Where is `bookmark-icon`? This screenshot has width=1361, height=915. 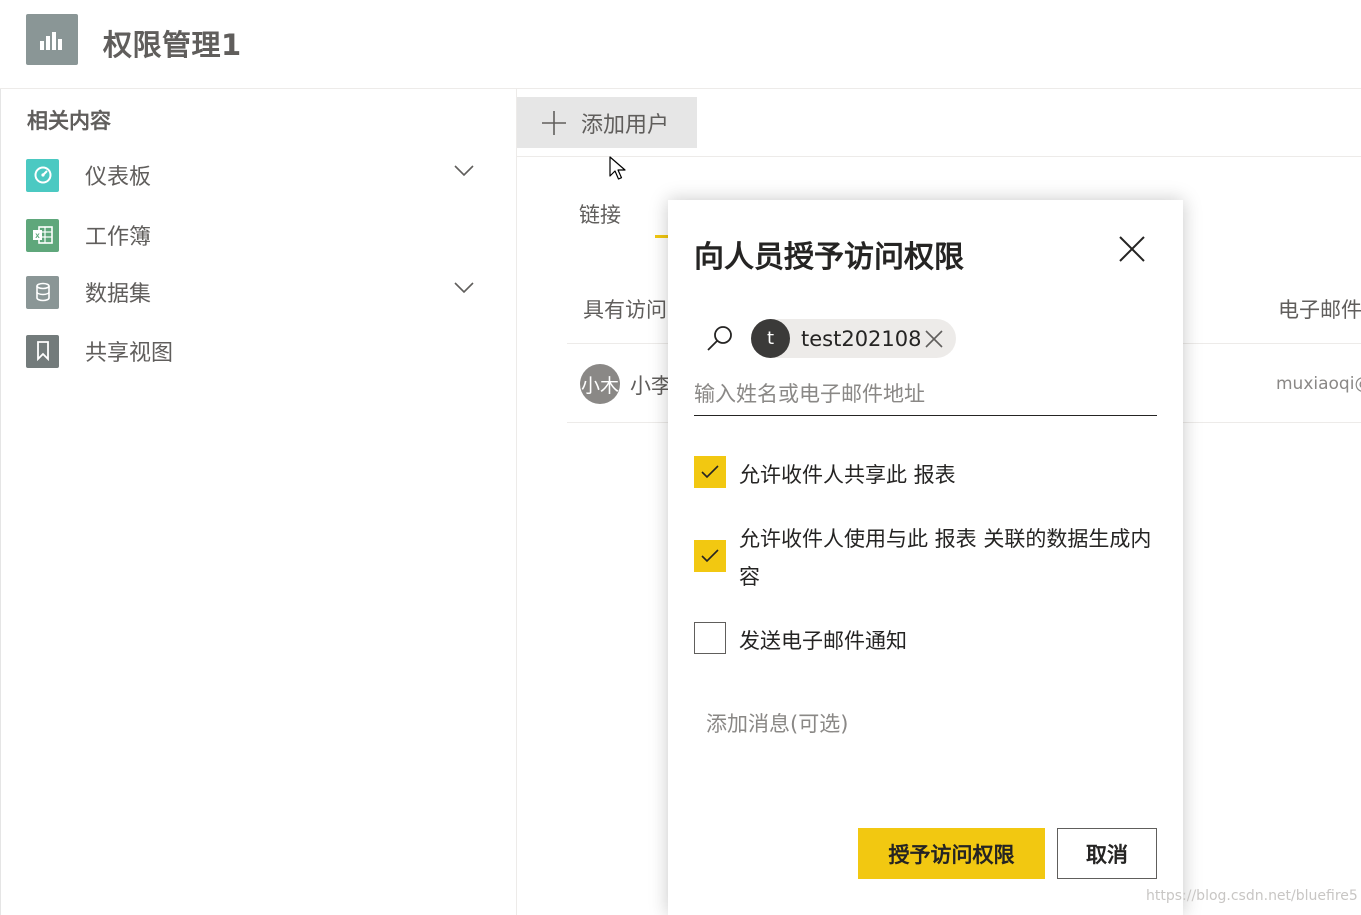 bookmark-icon is located at coordinates (42, 351).